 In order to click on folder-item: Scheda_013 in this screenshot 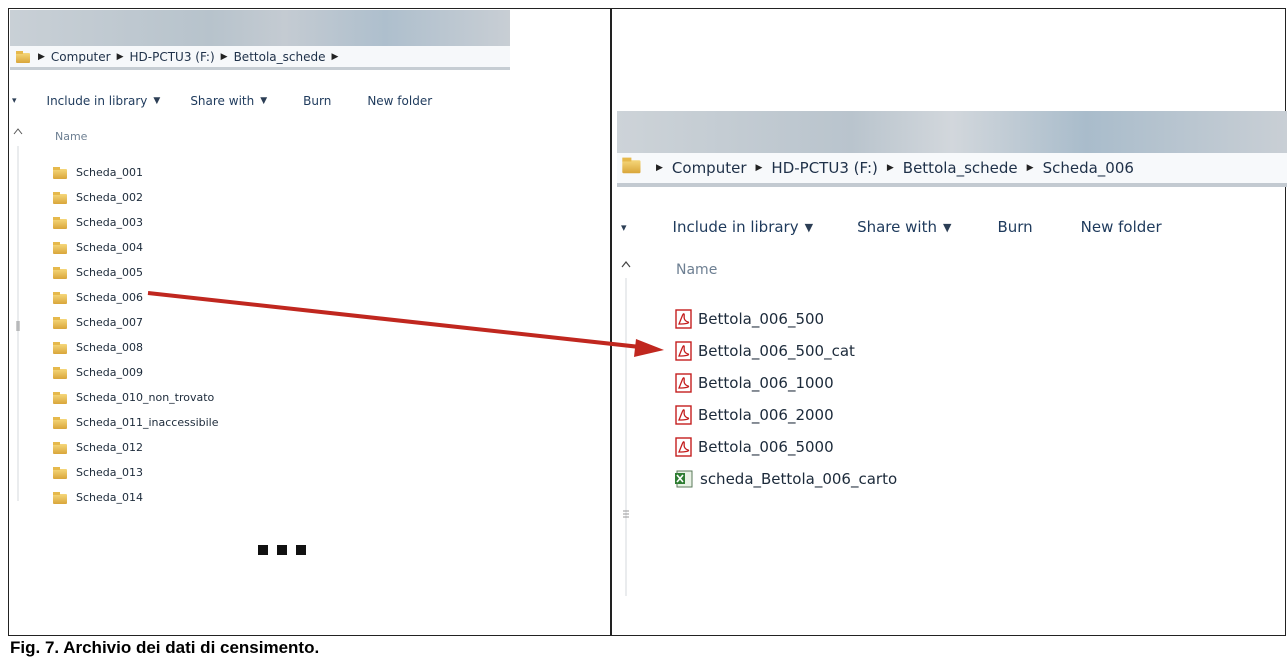, I will do `click(136, 472)`.